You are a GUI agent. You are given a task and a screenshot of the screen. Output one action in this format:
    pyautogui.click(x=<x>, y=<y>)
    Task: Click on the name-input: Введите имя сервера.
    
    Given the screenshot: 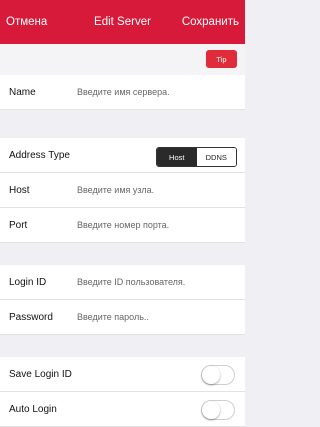 What is the action you would take?
    pyautogui.click(x=123, y=92)
    